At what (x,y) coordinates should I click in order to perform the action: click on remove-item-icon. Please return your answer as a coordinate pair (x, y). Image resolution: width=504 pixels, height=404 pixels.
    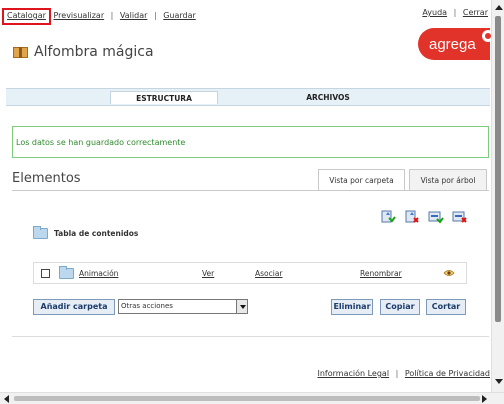
    Looking at the image, I should click on (460, 216).